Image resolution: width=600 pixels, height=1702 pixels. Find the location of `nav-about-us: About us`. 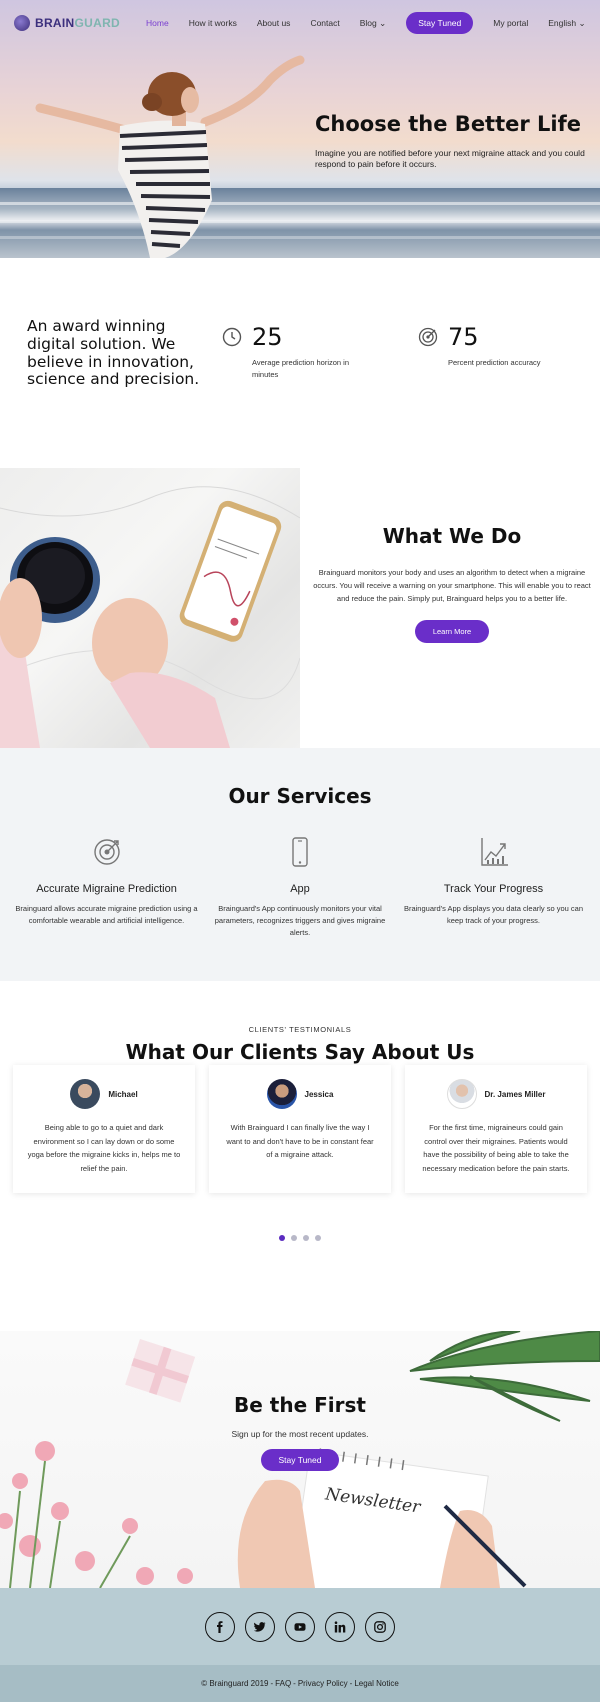

nav-about-us: About us is located at coordinates (274, 23).